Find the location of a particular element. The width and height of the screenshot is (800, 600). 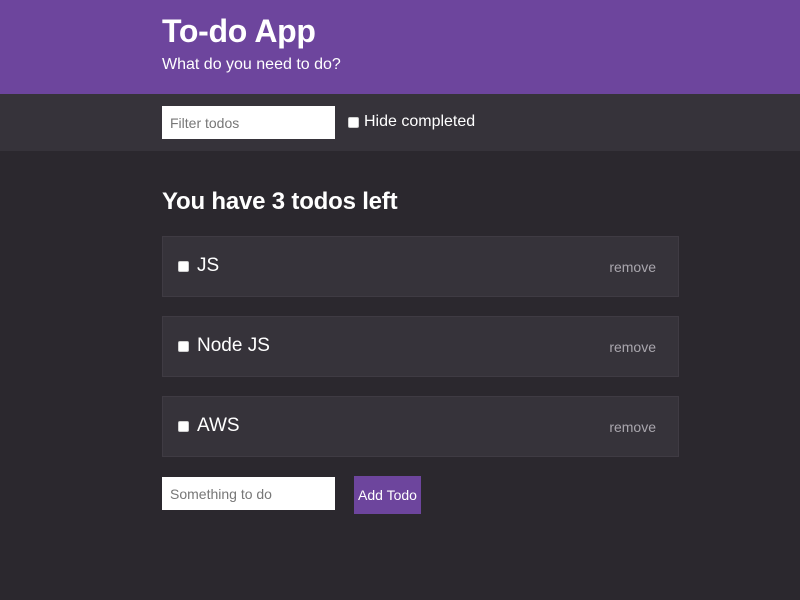

app-subtitle: What do you need to do? is located at coordinates (251, 64).